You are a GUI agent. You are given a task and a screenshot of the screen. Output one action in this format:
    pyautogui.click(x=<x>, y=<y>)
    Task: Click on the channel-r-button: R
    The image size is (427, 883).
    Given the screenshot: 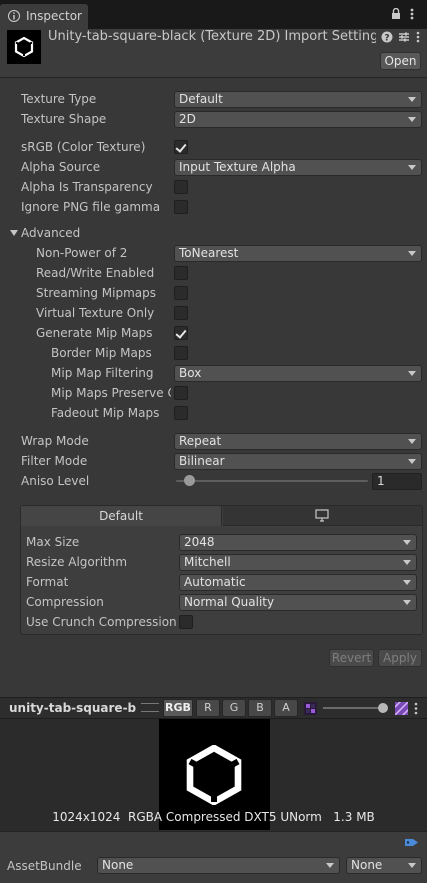 What is the action you would take?
    pyautogui.click(x=208, y=708)
    